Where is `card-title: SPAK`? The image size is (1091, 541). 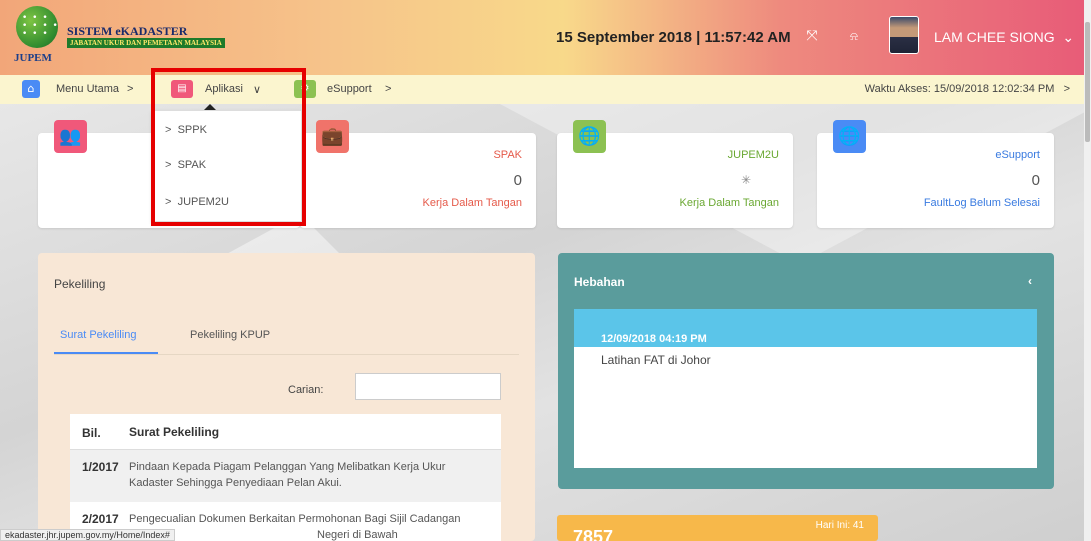 card-title: SPAK is located at coordinates (507, 155).